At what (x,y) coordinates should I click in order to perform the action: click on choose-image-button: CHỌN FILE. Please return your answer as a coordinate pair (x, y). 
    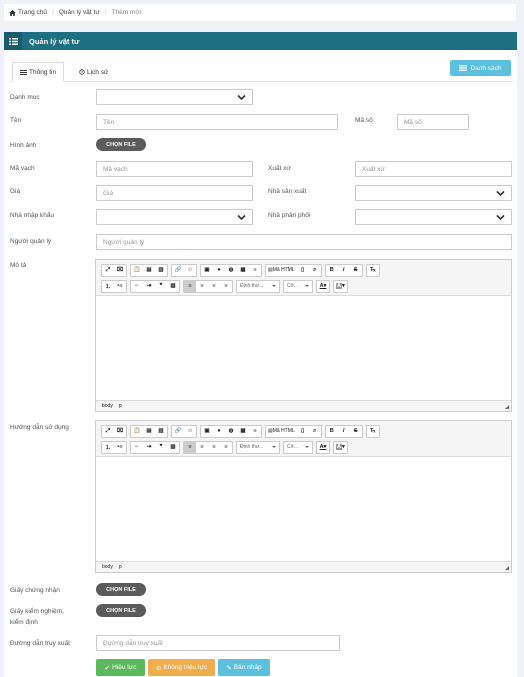
    Looking at the image, I should click on (121, 144).